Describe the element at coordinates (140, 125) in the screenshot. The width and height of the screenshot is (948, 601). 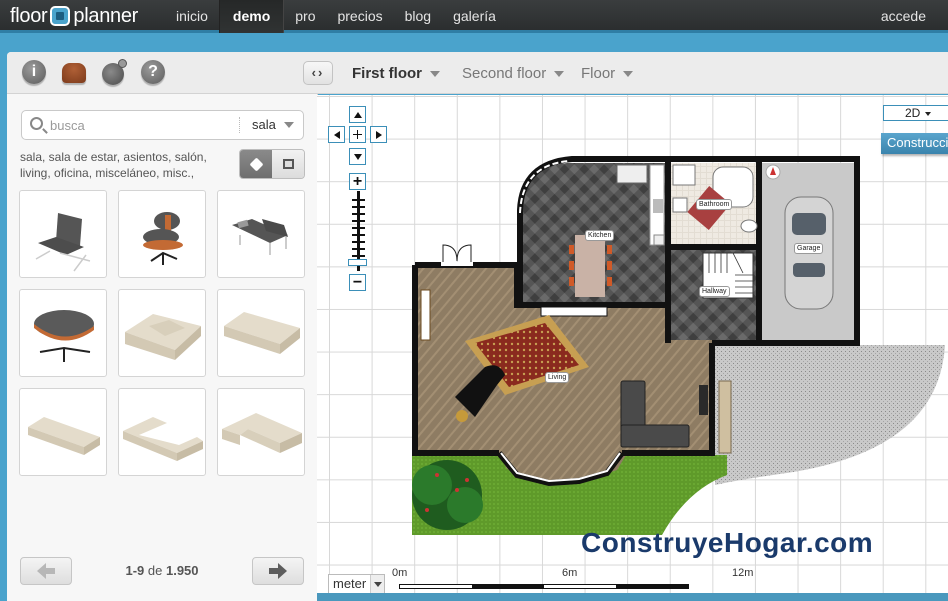
I see `search-input` at that location.